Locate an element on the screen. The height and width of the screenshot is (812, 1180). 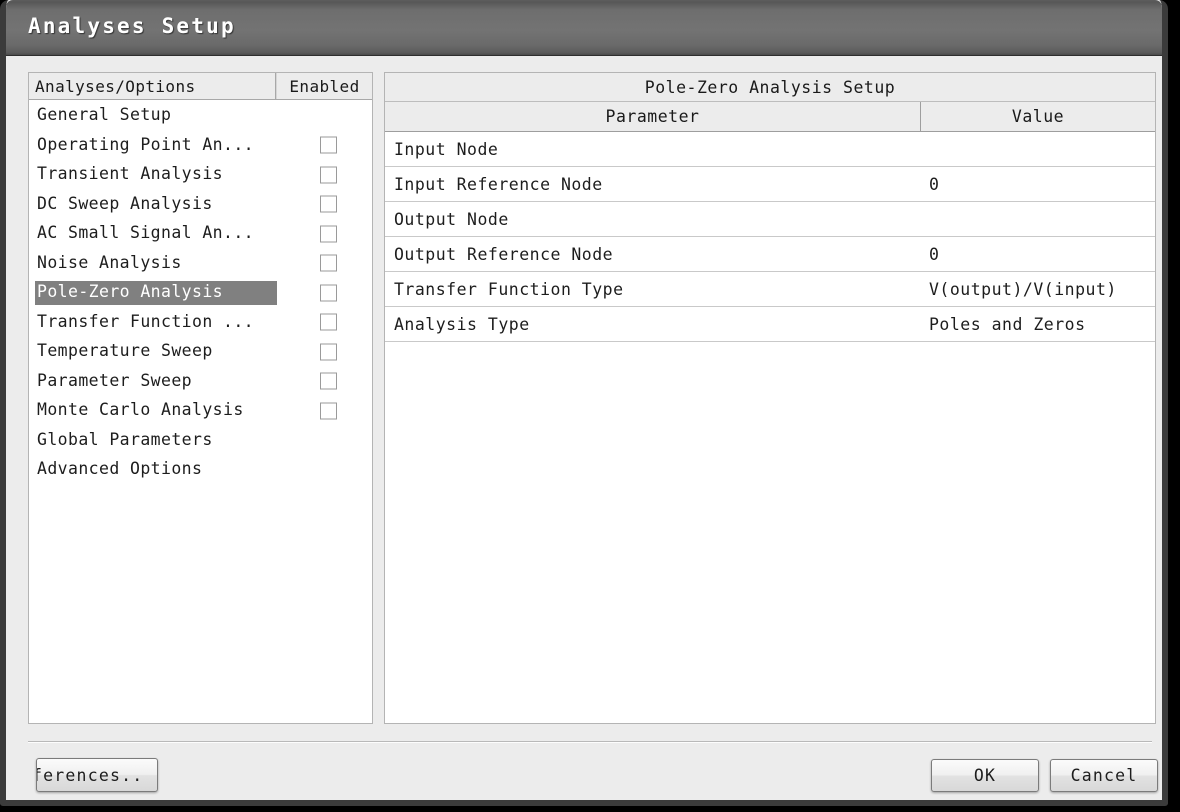
analyses-list-item: Parameter Sweep is located at coordinates (200, 382).